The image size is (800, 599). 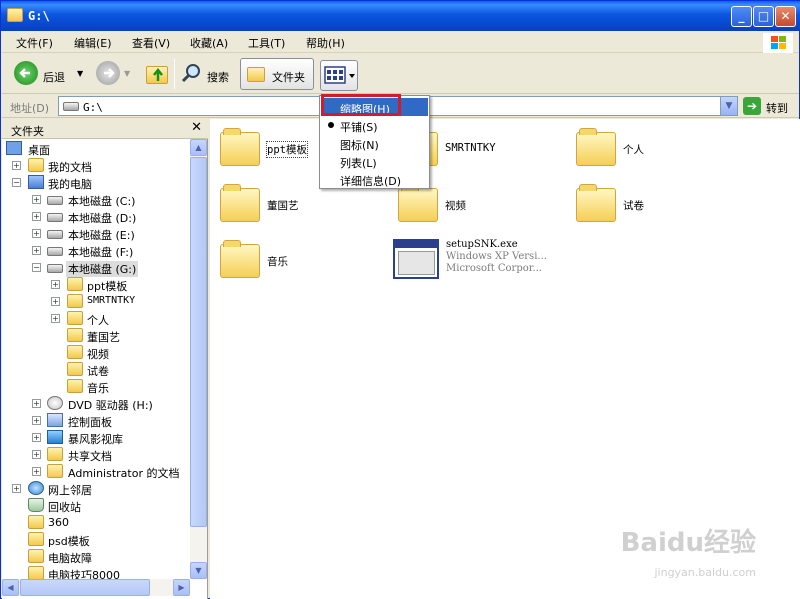 I want to click on back-dropdown-icon: ▼, so click(x=80, y=73).